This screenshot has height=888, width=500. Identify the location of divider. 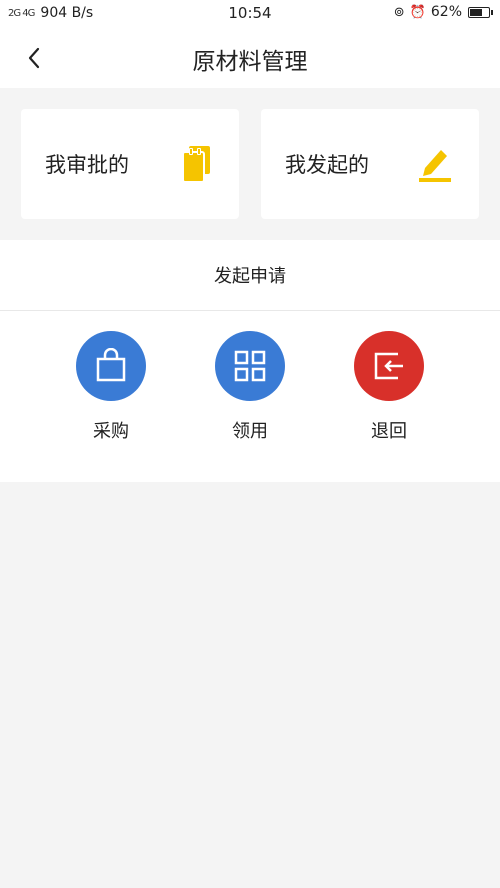
(250, 310).